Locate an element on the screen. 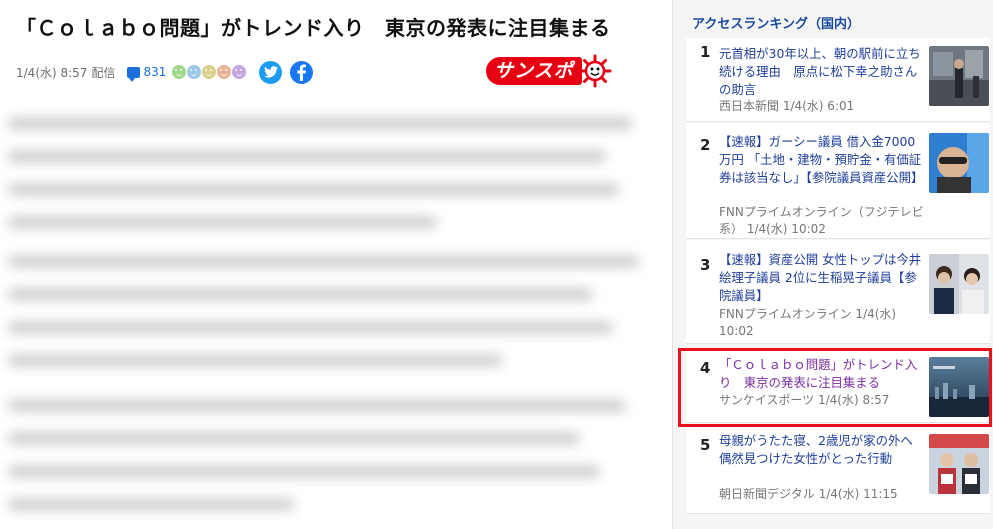 This screenshot has height=529, width=993. facebook-icon is located at coordinates (302, 72).